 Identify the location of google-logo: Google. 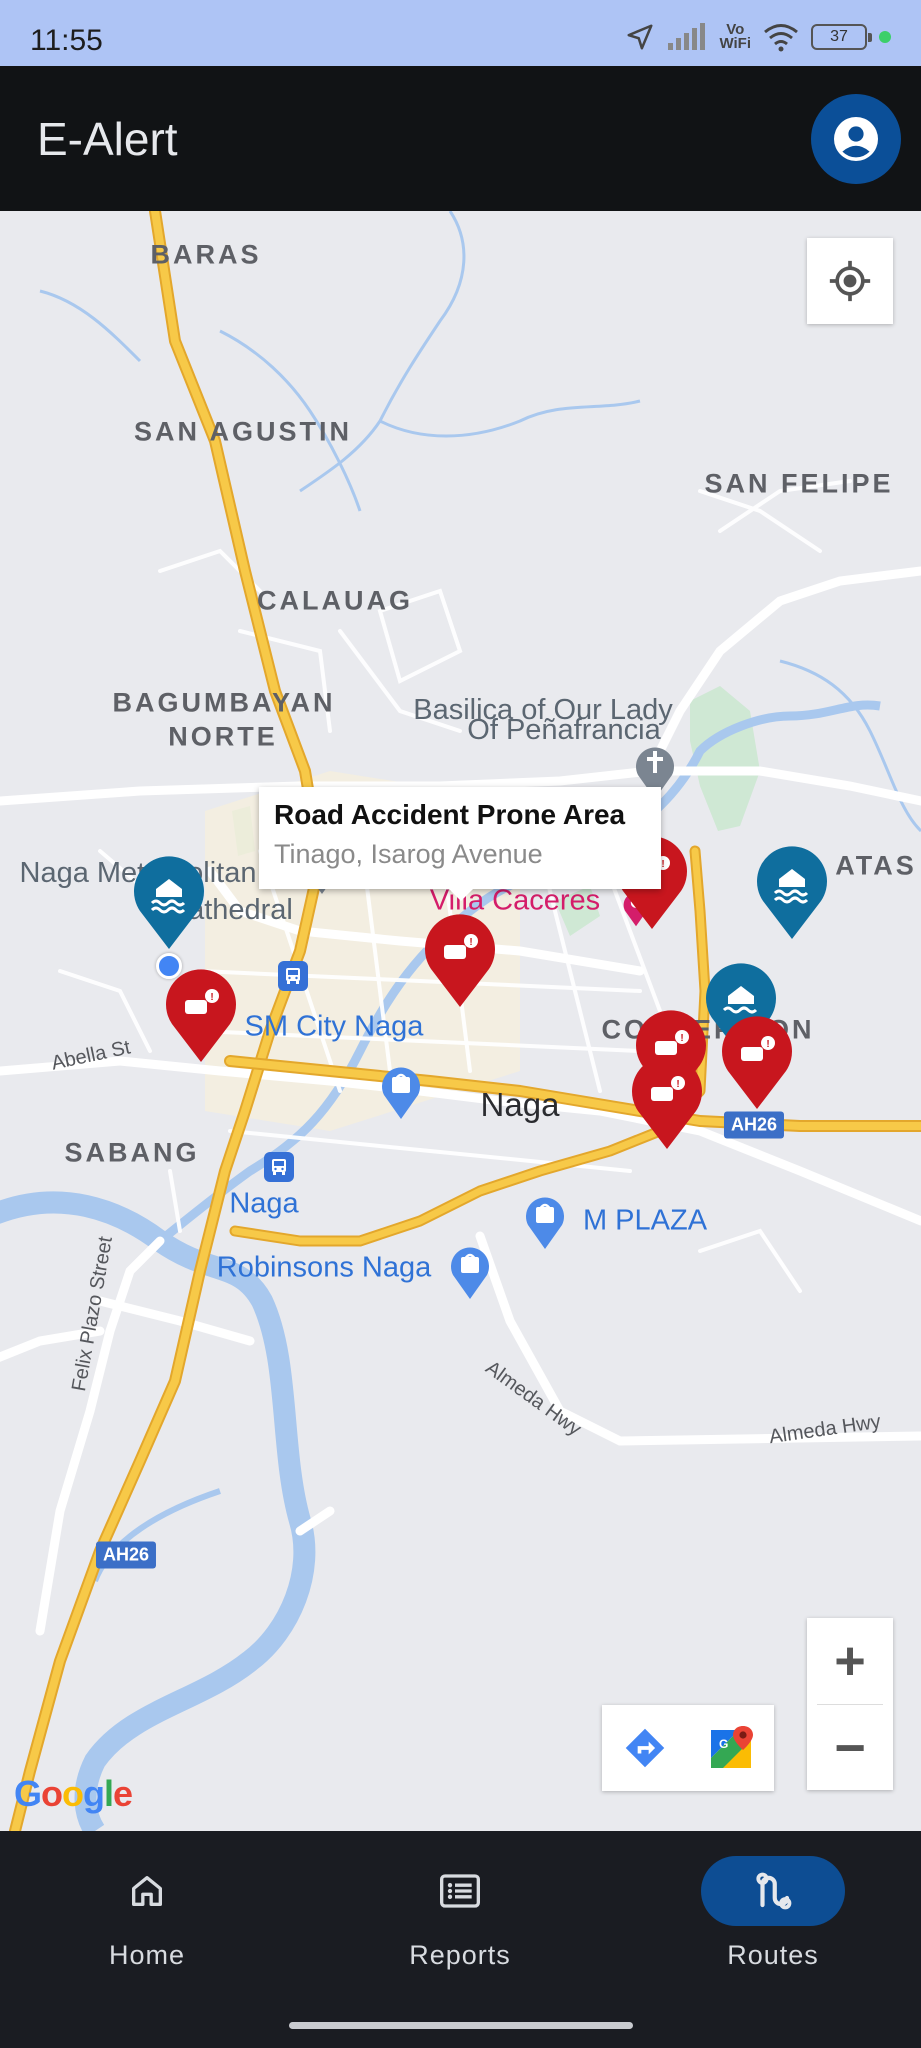
(73, 1793).